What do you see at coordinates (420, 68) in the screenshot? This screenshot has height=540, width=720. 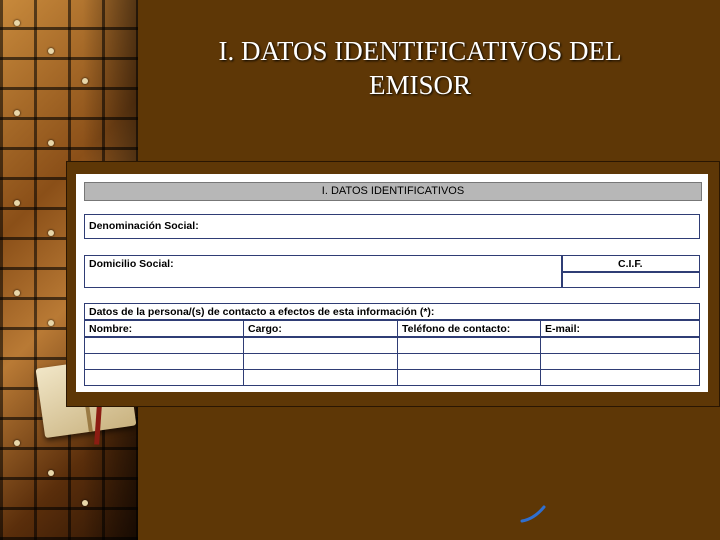 I see `slide-title: I. DATOS IDENTIFICATIVOS DEL EMISOR` at bounding box center [420, 68].